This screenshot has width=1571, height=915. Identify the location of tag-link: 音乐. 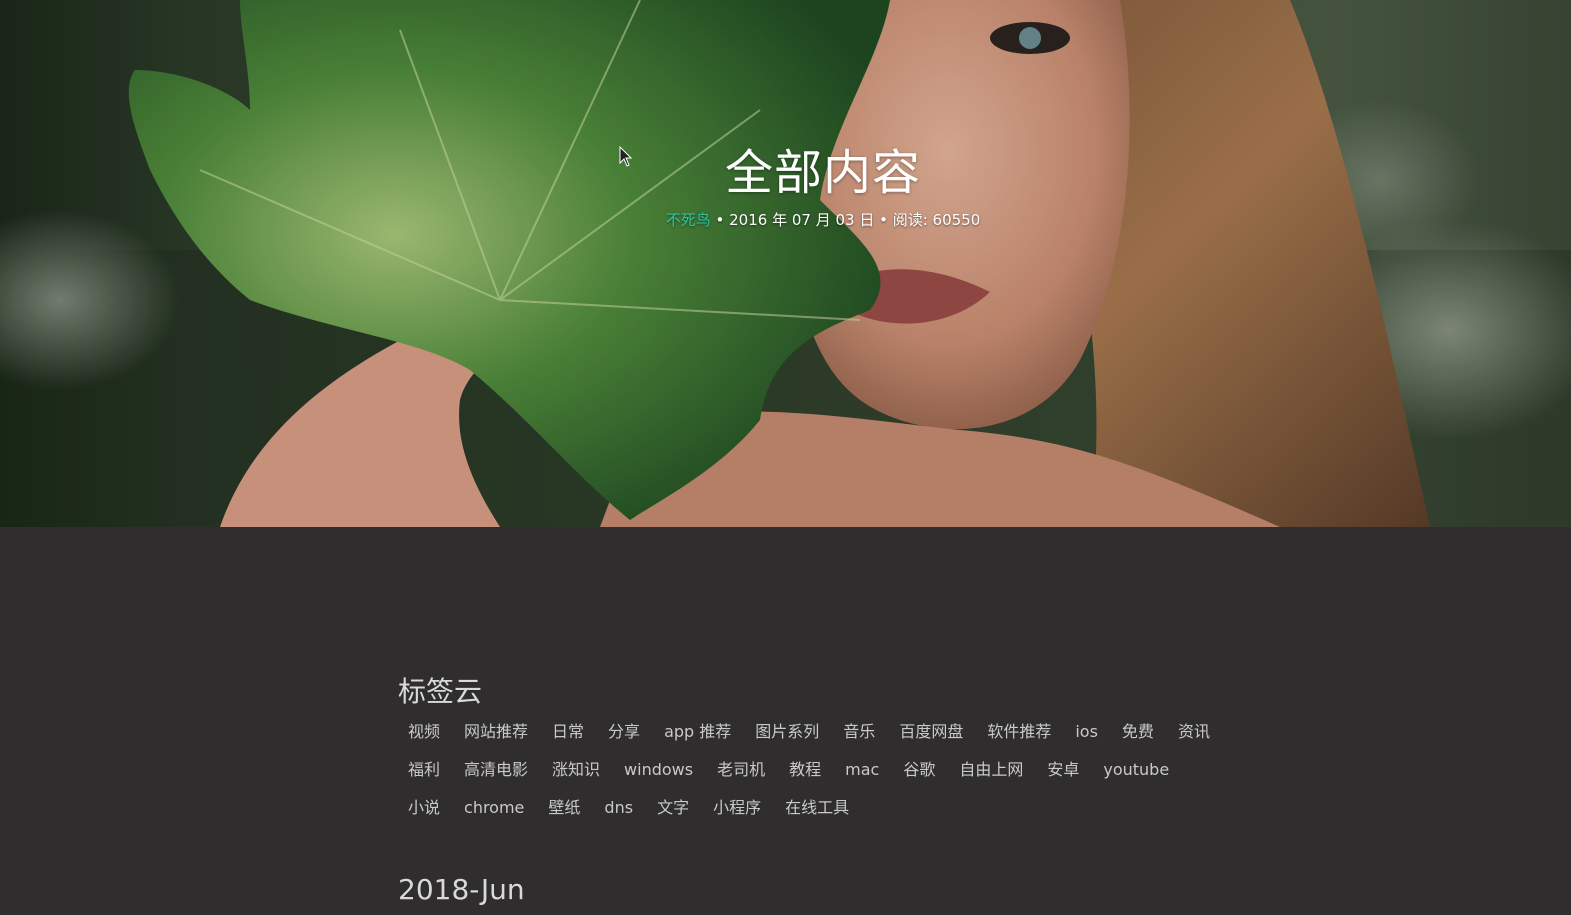
(859, 732).